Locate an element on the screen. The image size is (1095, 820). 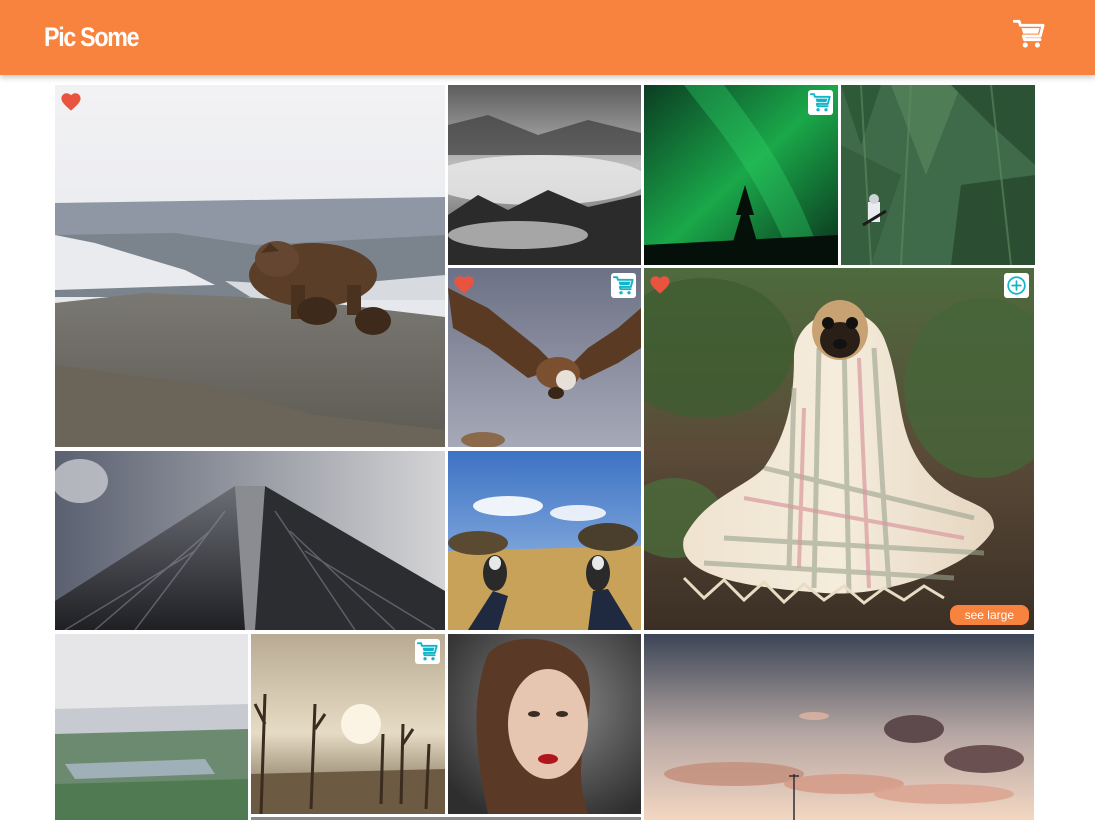
photo-misty-forest is located at coordinates (544, 175).